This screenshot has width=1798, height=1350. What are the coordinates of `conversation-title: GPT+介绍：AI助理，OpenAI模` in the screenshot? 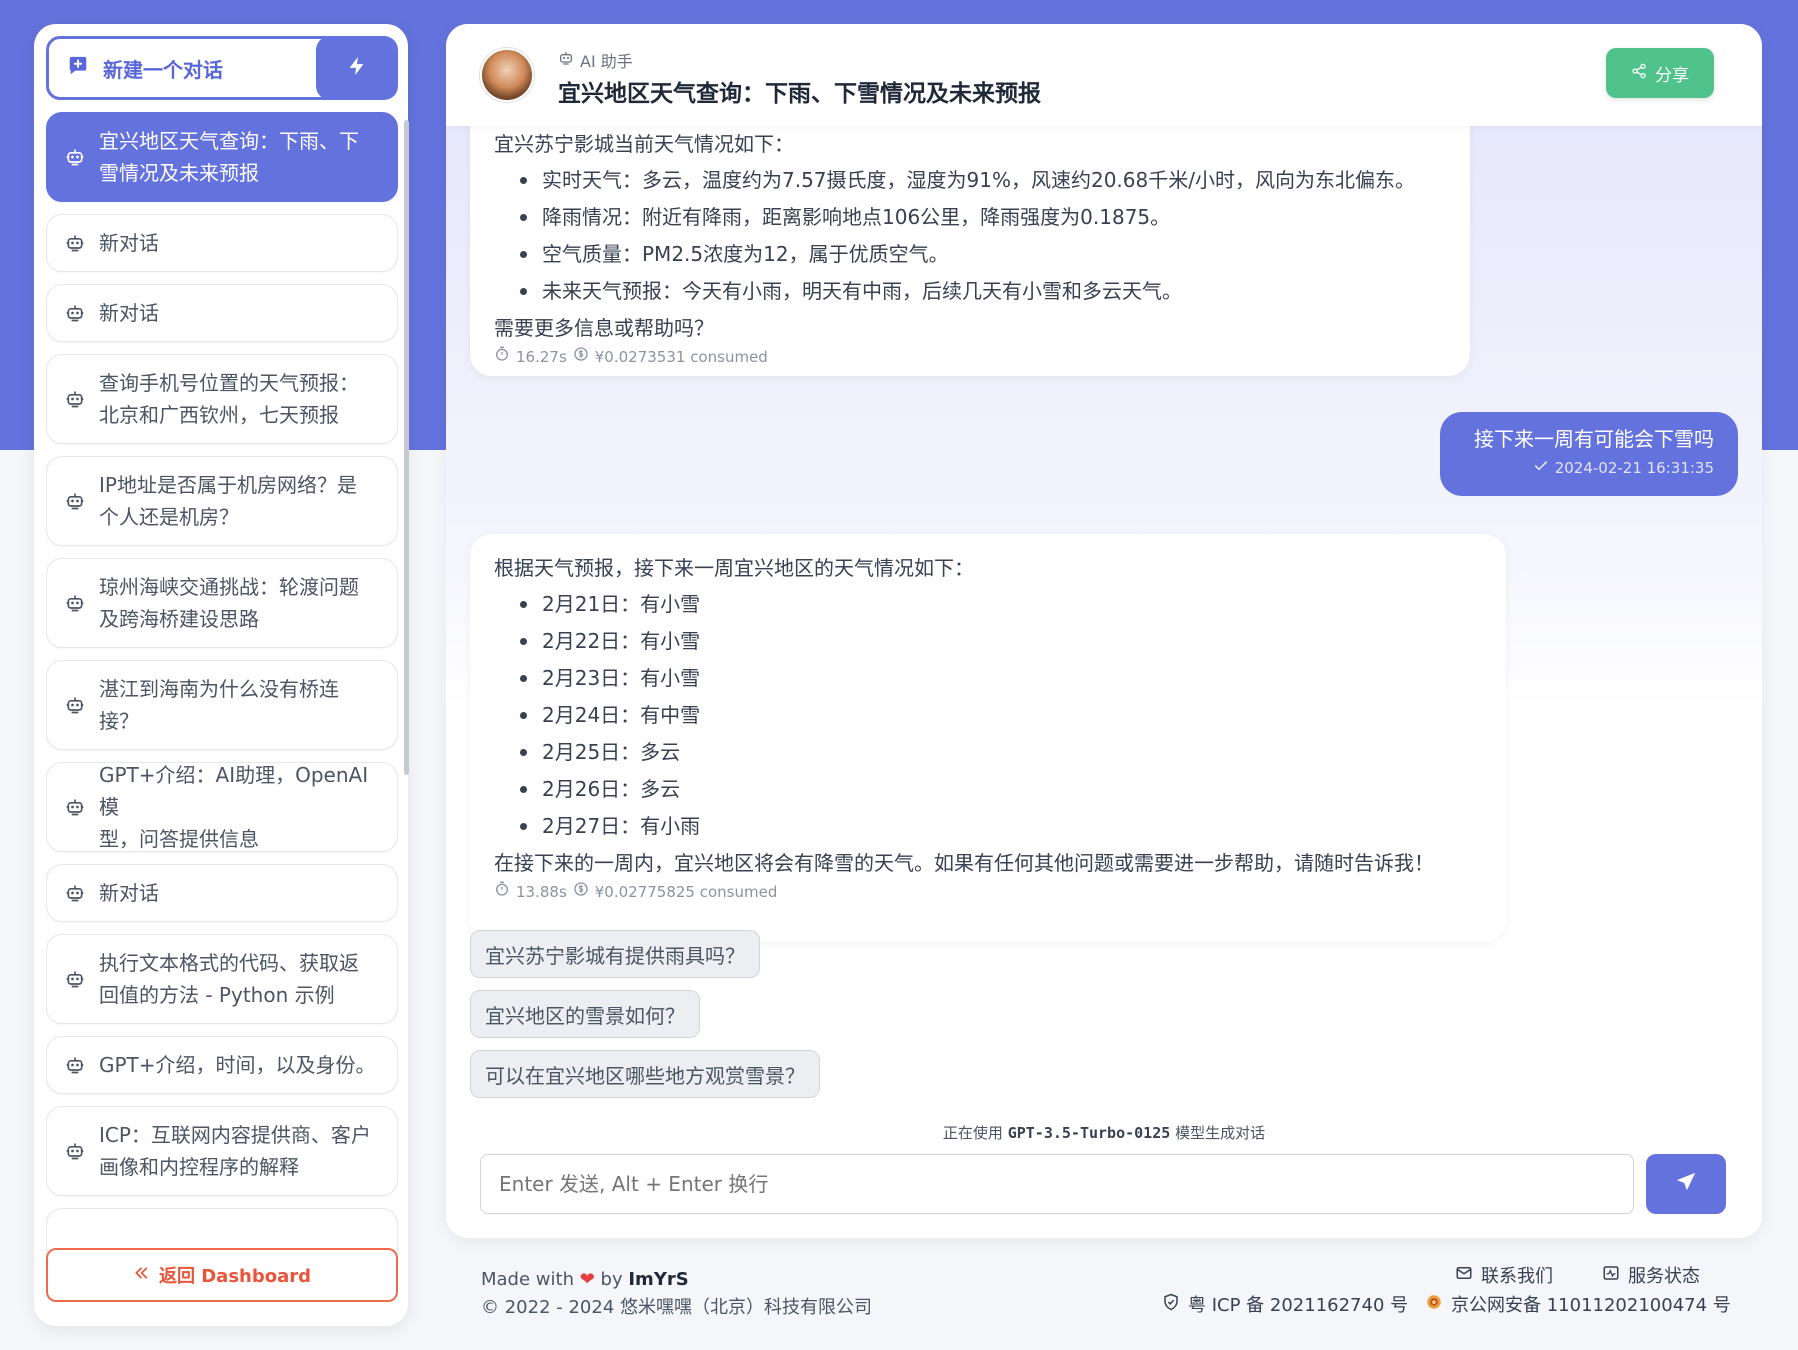 It's located at (234, 791).